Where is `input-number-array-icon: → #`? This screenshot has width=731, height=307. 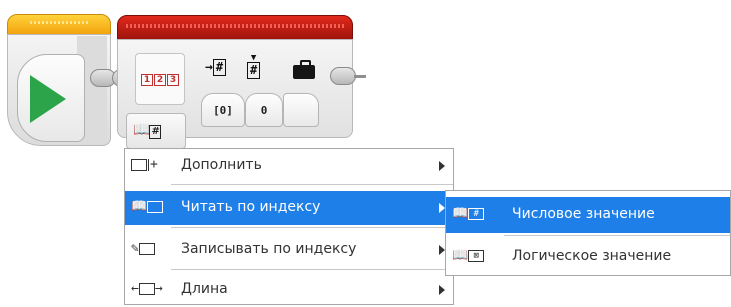
input-number-array-icon: → # is located at coordinates (216, 67).